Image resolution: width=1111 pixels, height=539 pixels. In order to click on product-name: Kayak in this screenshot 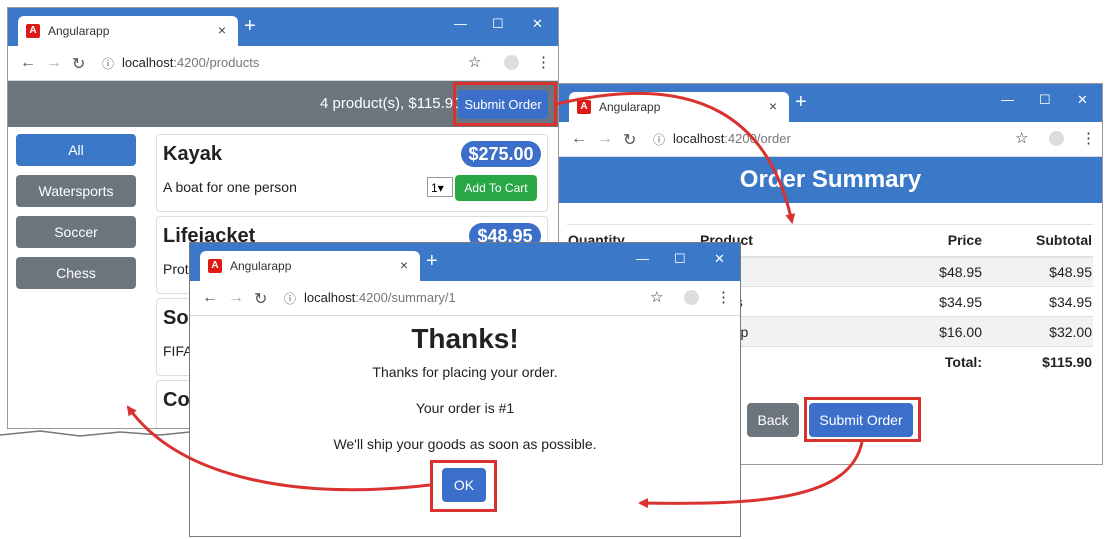, I will do `click(192, 154)`.